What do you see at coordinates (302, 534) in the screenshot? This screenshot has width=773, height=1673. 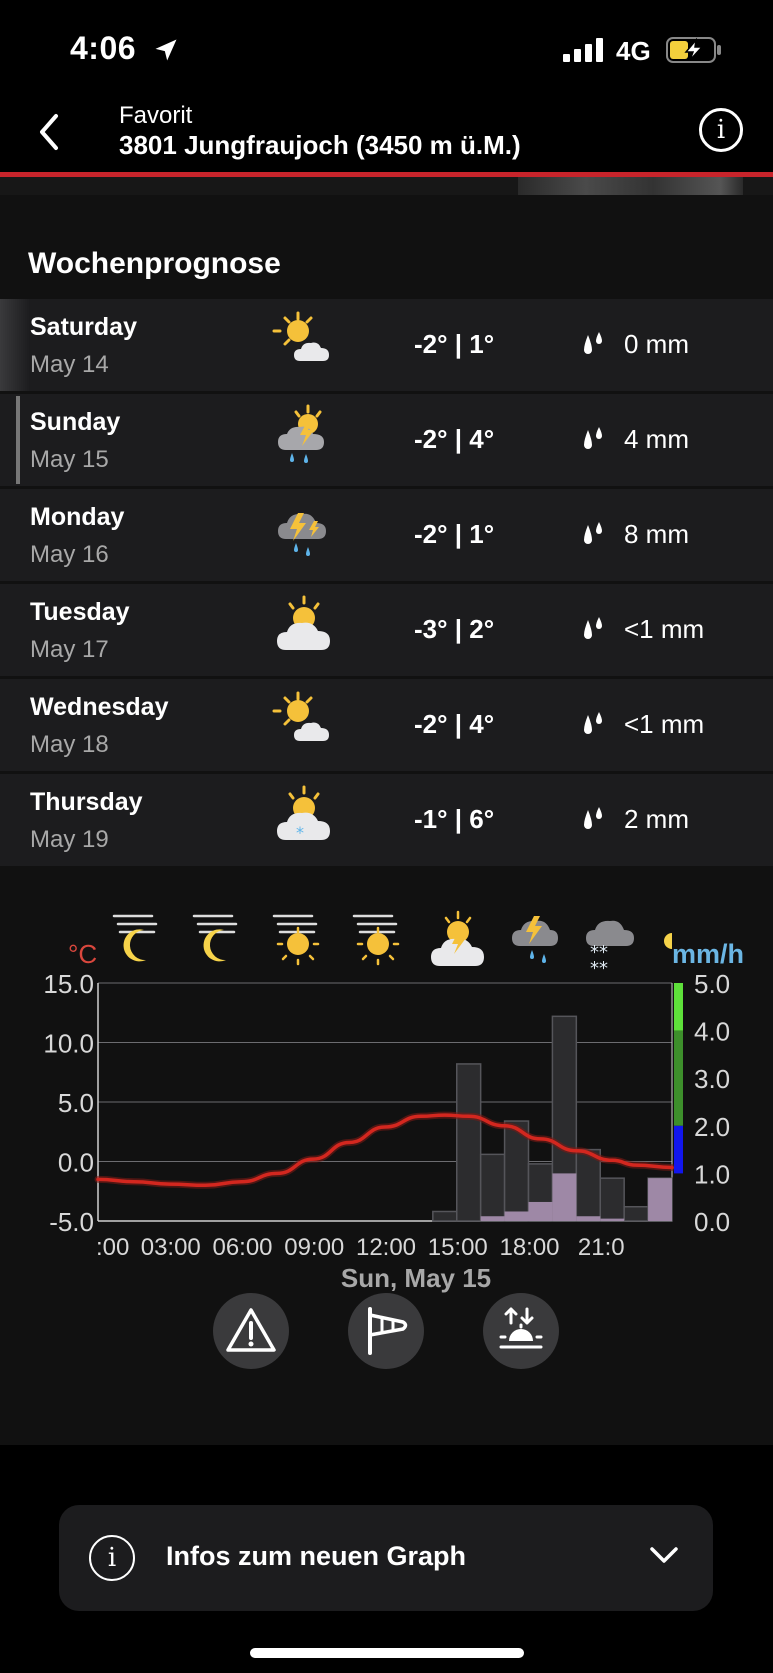 I see `thunderstorm-rain-icon` at bounding box center [302, 534].